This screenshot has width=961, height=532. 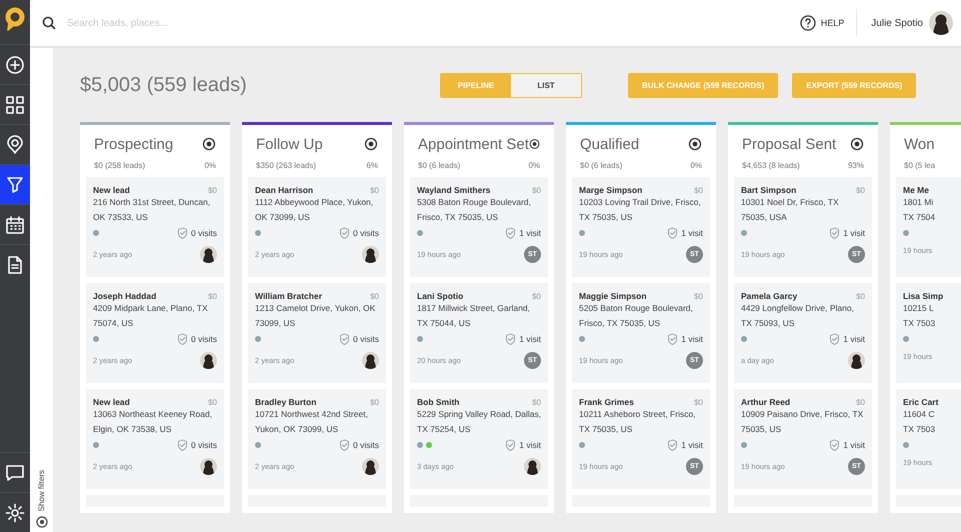 I want to click on address-line: 10211 Asheboro Street, Frisco,, so click(x=638, y=414).